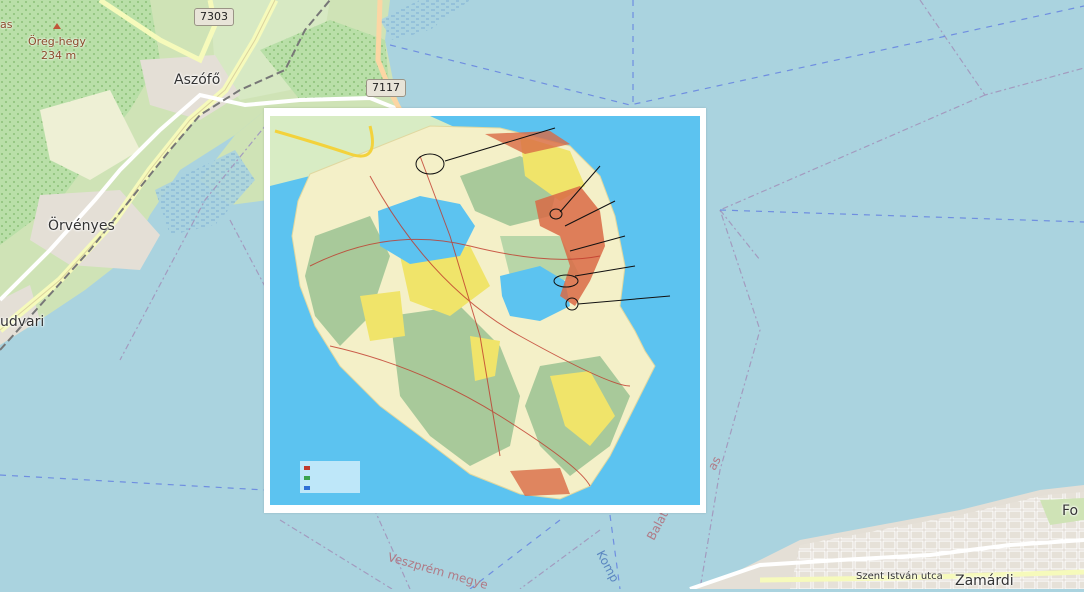 The image size is (1084, 592). What do you see at coordinates (6, 24) in the screenshot?
I see `peak-top-label: as` at bounding box center [6, 24].